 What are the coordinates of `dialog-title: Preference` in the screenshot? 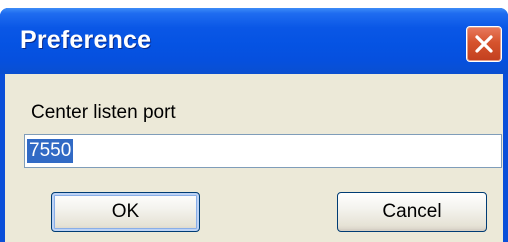 It's located at (86, 40).